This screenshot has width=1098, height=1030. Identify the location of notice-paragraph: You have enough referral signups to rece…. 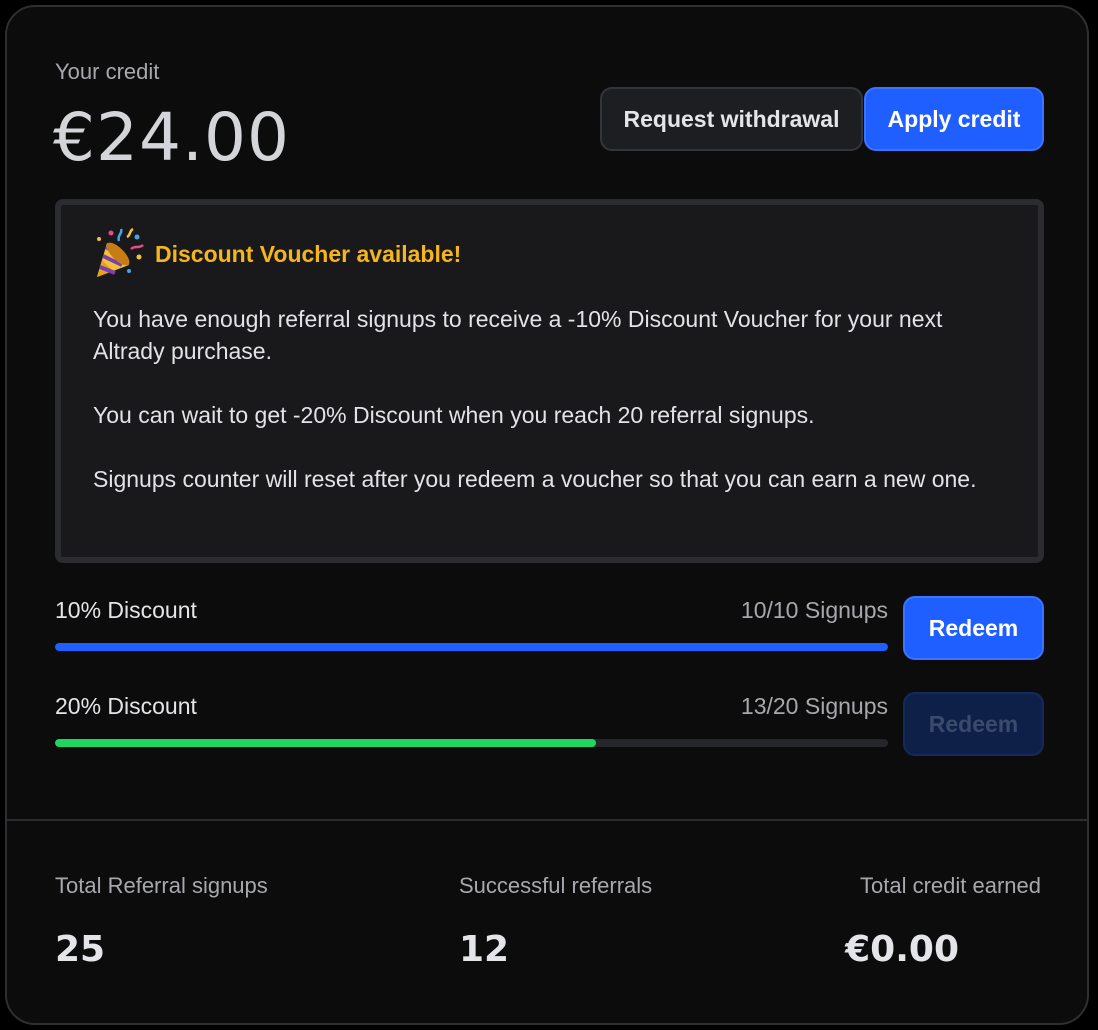
(518, 335).